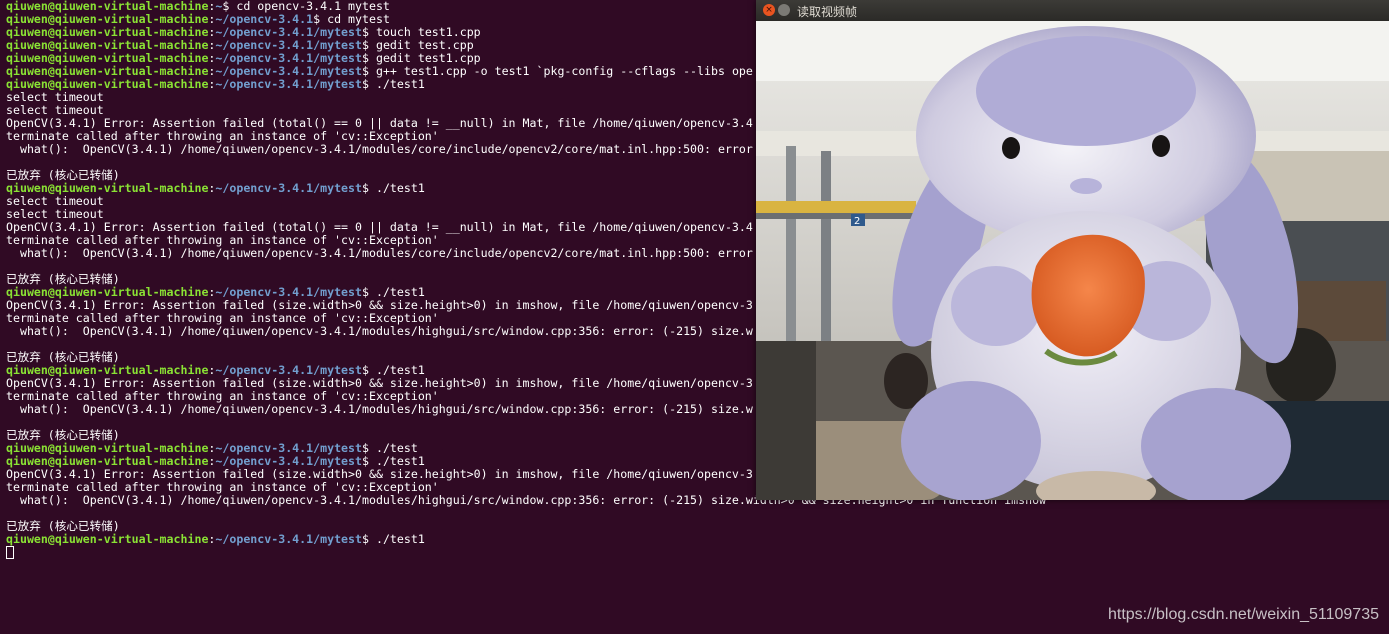 Image resolution: width=1389 pixels, height=634 pixels. I want to click on svg-text: 2, so click(857, 221).